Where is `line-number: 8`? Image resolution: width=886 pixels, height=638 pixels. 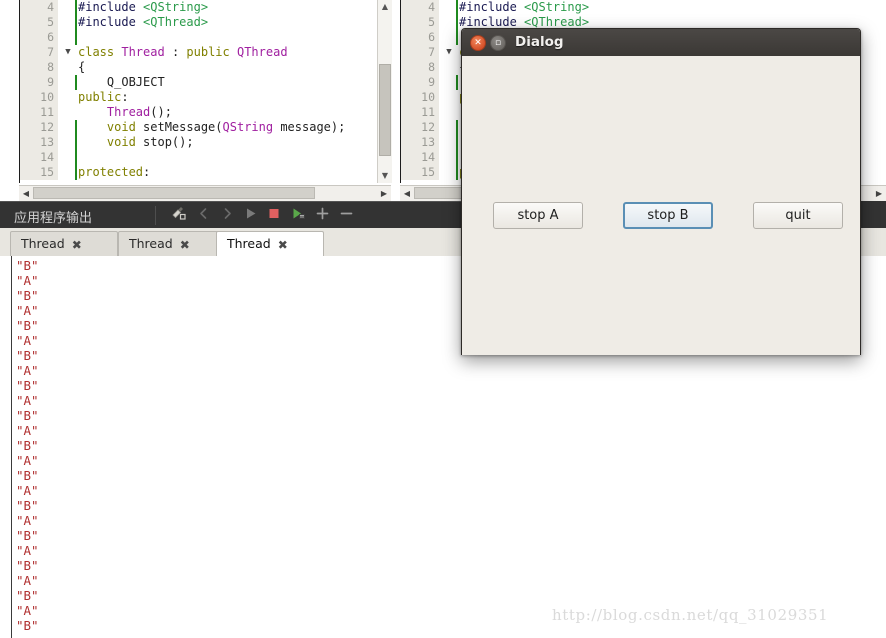 line-number: 8 is located at coordinates (420, 67).